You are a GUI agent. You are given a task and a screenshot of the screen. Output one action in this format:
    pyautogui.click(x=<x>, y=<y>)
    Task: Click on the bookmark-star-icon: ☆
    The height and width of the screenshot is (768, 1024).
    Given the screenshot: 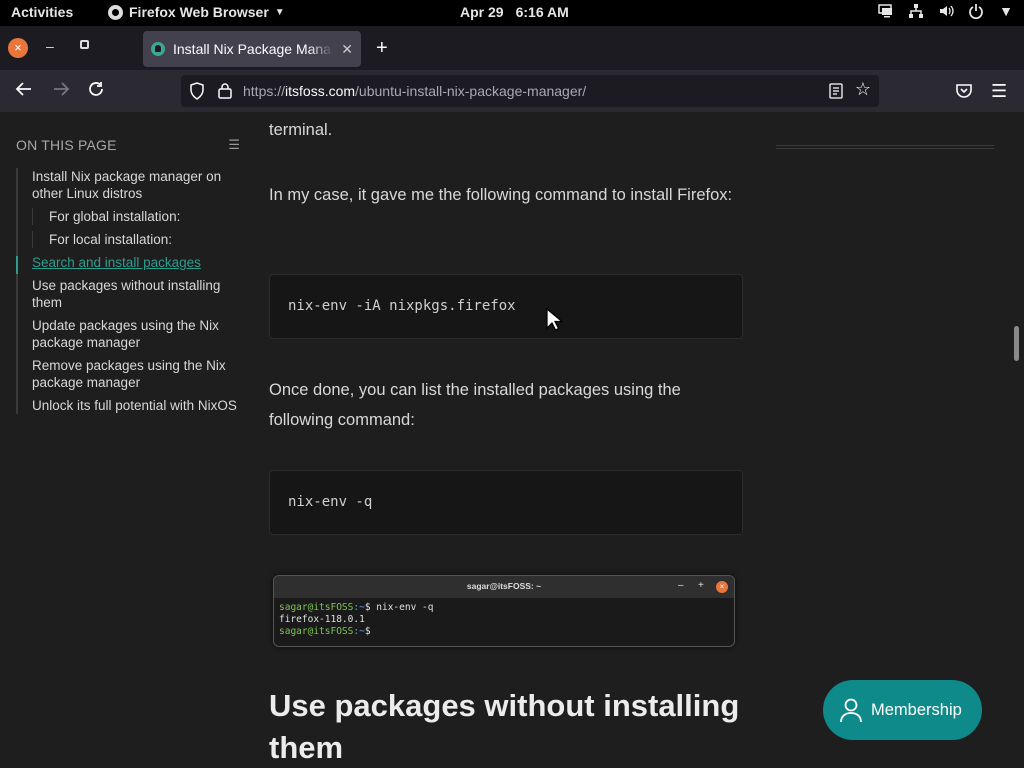 What is the action you would take?
    pyautogui.click(x=863, y=89)
    